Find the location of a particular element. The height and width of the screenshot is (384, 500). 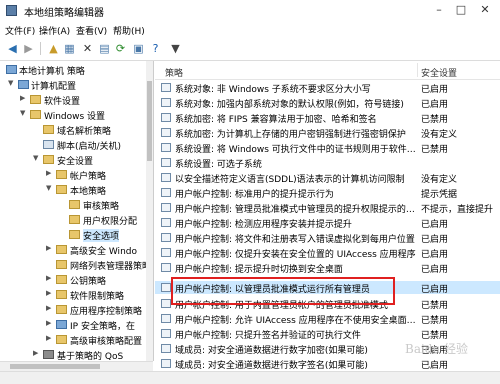

column-header-setting: 安全设置 is located at coordinates (439, 72).